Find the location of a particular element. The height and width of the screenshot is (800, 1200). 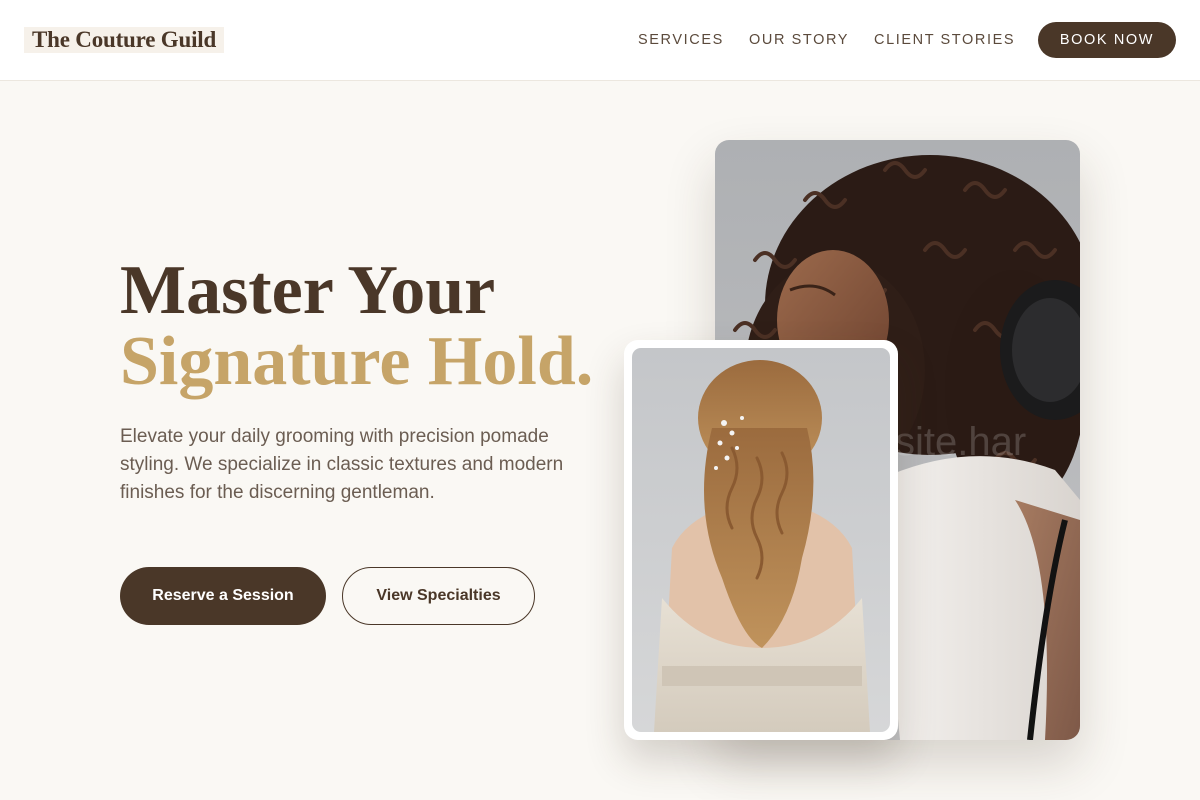

bridal-hair-photo is located at coordinates (761, 540).